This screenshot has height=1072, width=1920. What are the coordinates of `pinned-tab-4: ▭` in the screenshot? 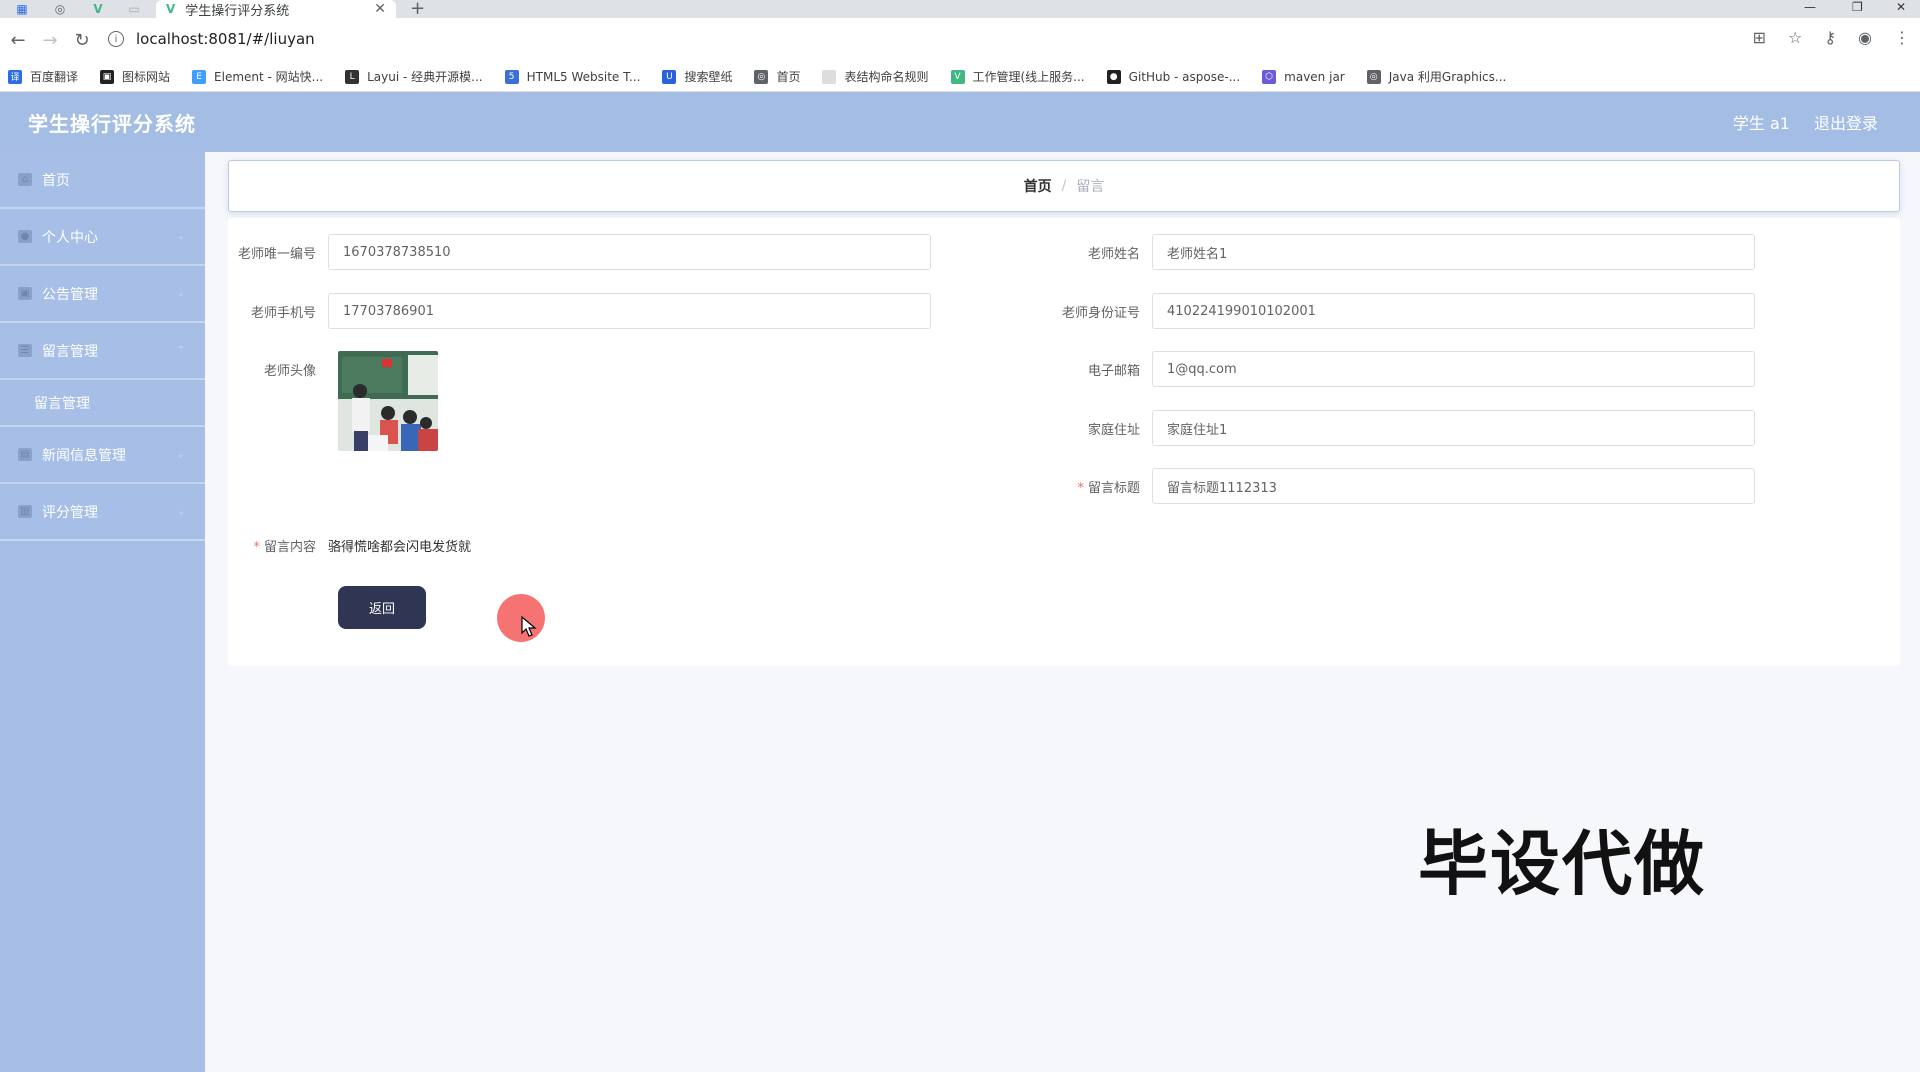 It's located at (134, 9).